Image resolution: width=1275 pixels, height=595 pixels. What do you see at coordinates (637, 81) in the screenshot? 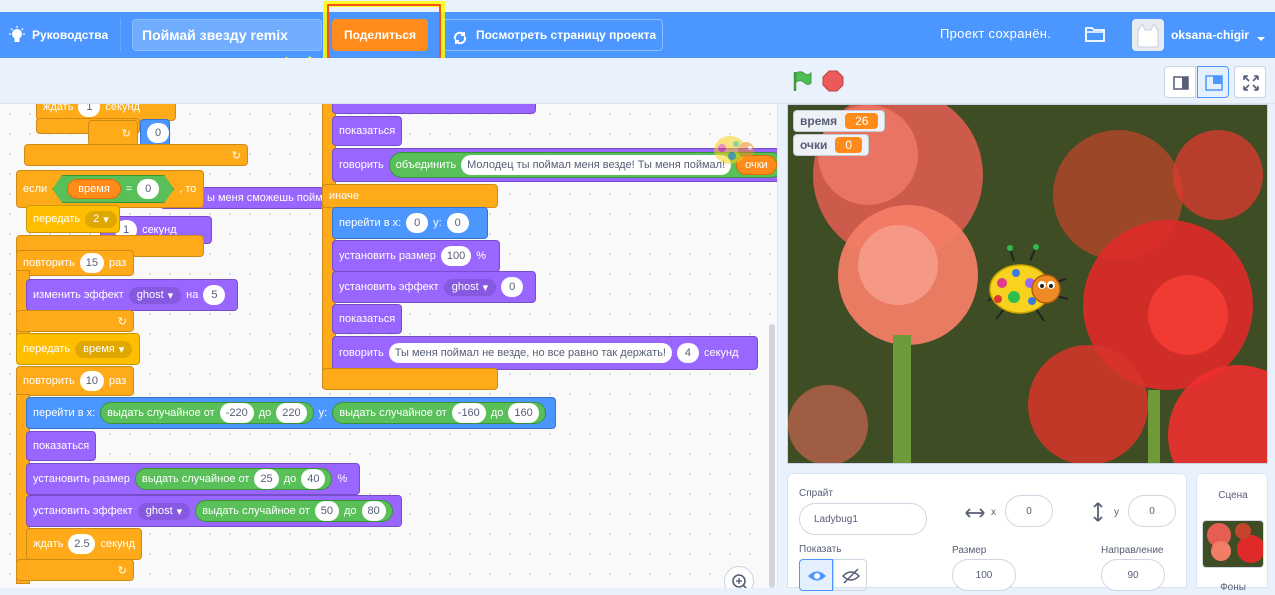
I see `stage-header` at bounding box center [637, 81].